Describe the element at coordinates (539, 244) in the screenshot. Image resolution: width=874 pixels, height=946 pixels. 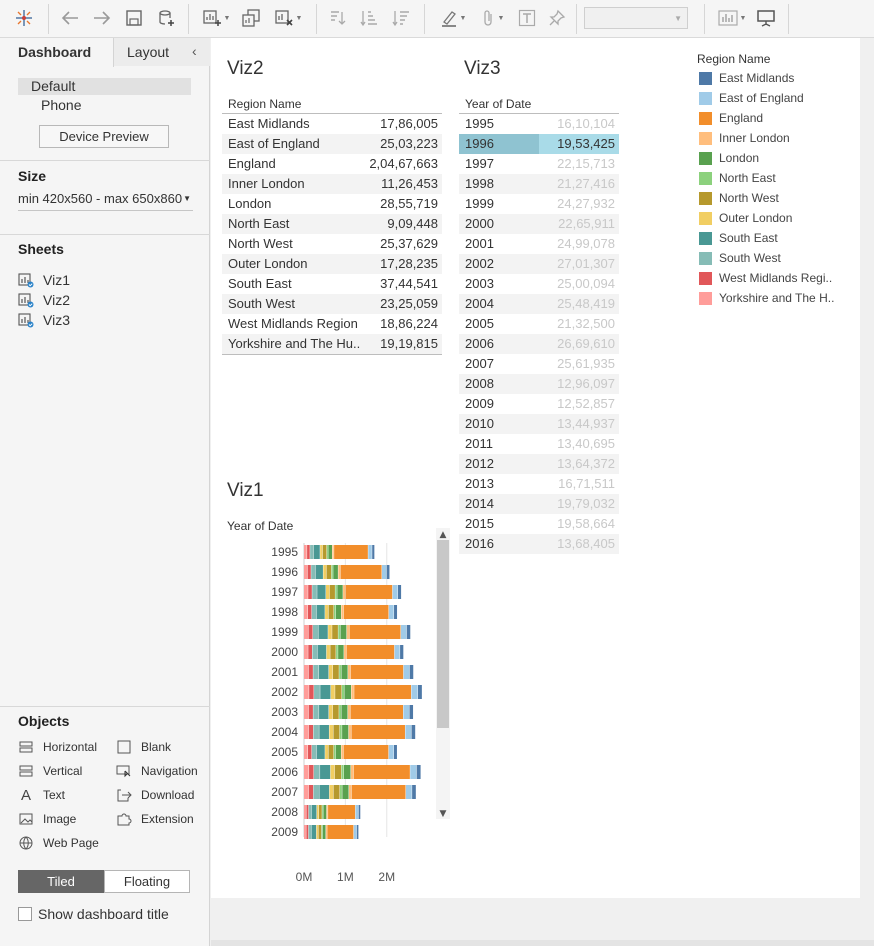
I see `table-row: 2001 24,99,078` at that location.